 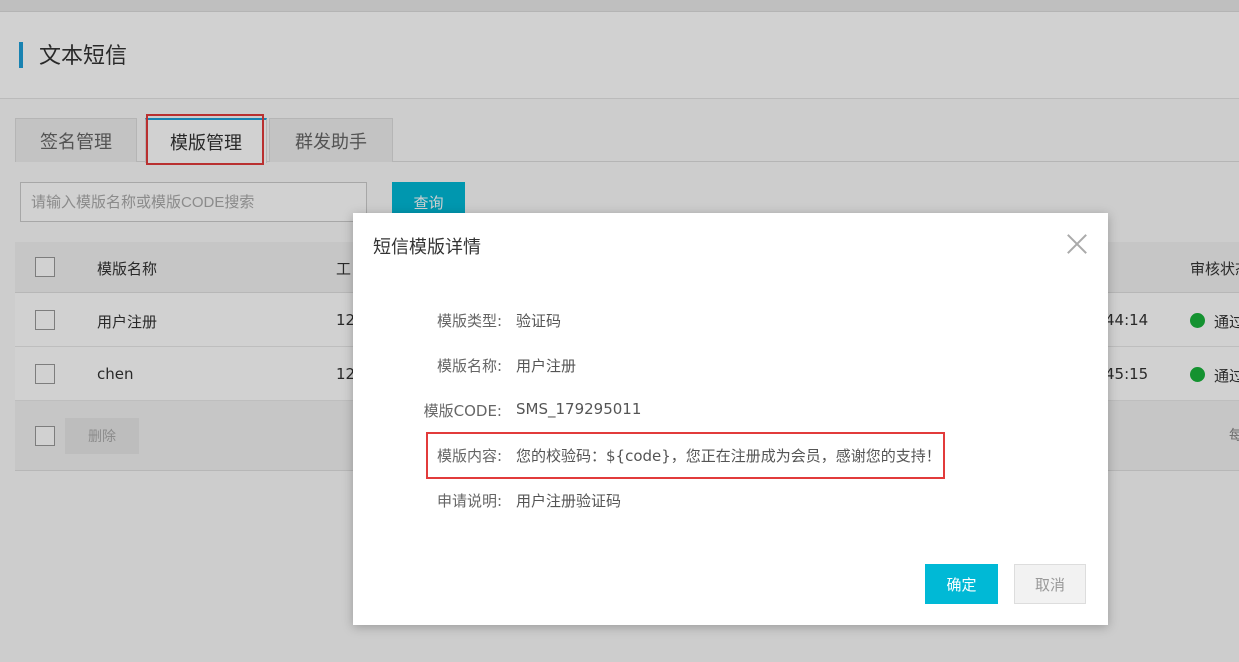 I want to click on field-application-note: 申请说明: 用户注册验证码, so click(x=730, y=501).